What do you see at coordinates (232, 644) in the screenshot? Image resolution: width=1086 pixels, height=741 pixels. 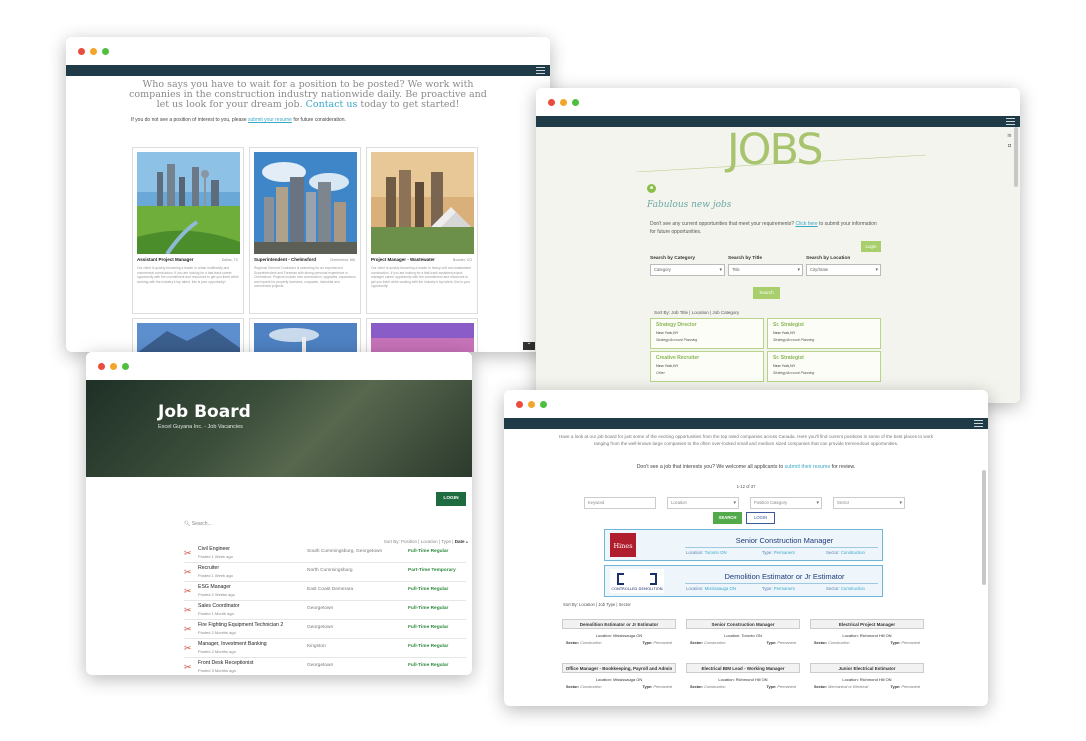 I see `job-title: Manager, Investment Banking` at bounding box center [232, 644].